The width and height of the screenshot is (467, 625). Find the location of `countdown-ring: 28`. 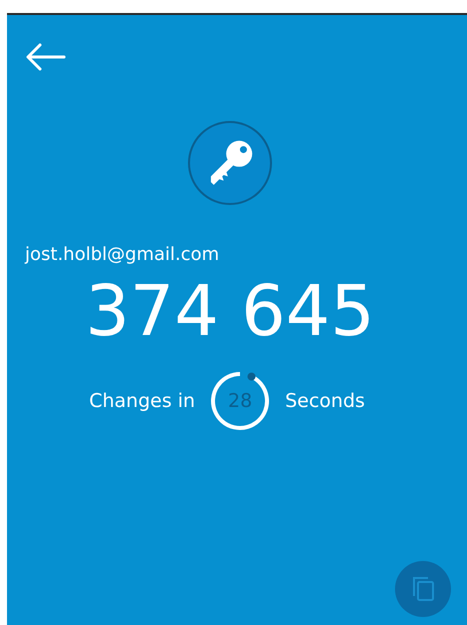

countdown-ring: 28 is located at coordinates (240, 401).